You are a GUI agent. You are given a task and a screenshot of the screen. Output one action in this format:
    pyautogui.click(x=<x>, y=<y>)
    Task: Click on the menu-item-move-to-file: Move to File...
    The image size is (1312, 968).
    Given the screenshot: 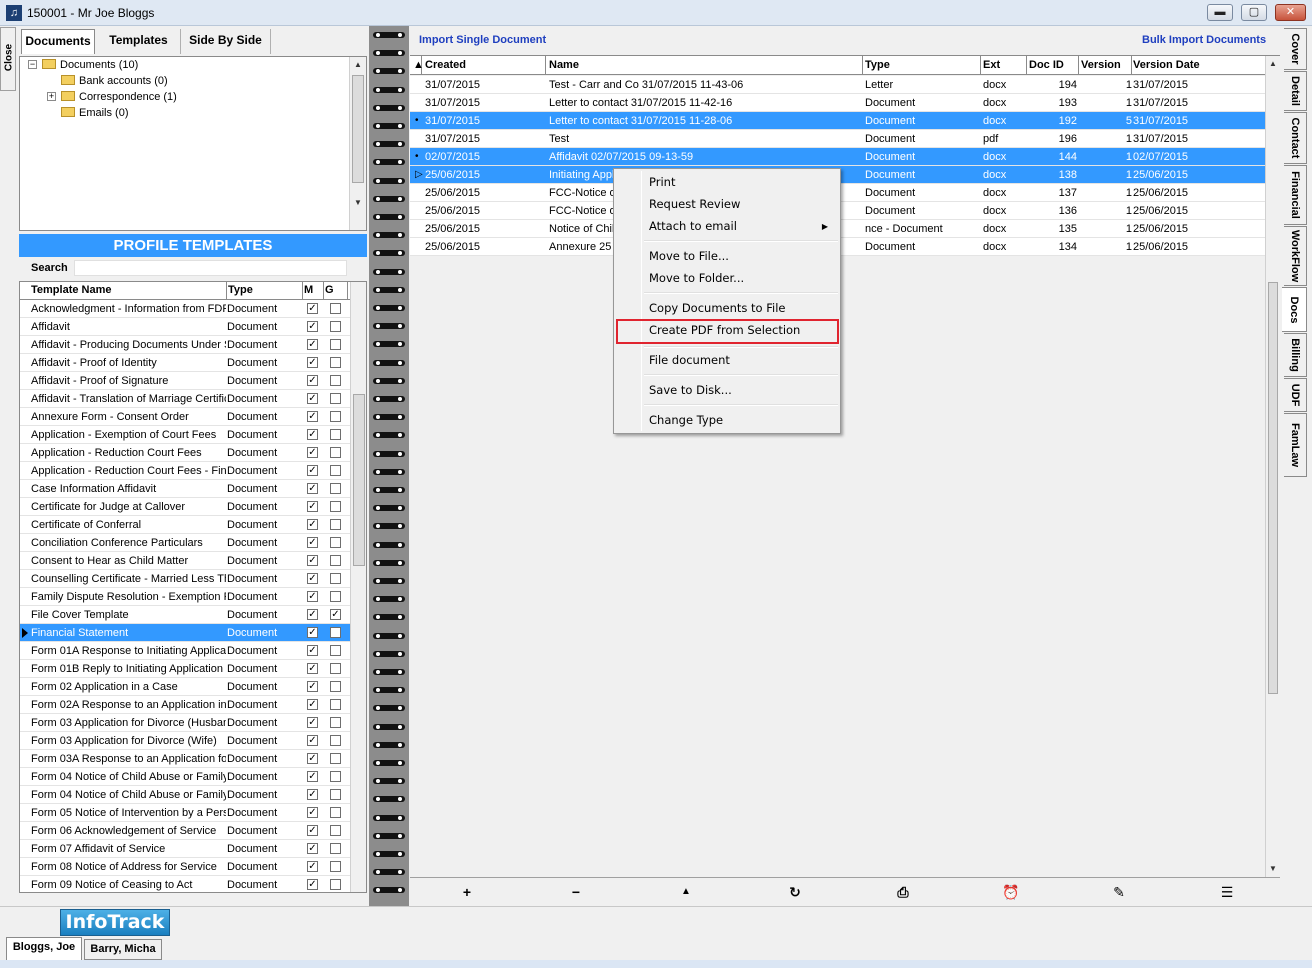 What is the action you would take?
    pyautogui.click(x=727, y=256)
    